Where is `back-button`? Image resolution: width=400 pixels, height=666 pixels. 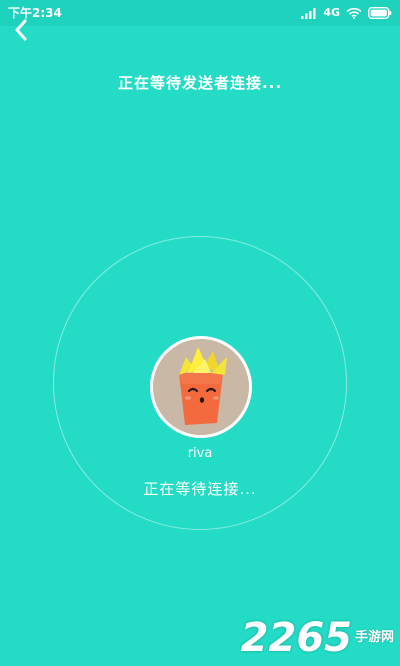
back-button is located at coordinates (26, 30).